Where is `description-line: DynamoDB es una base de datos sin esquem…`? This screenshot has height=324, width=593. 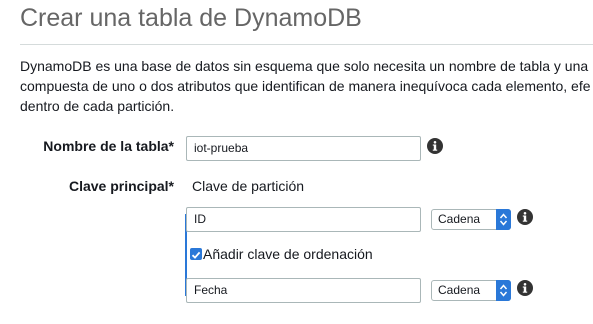
description-line: DynamoDB es una base de datos sin esquem… is located at coordinates (304, 66).